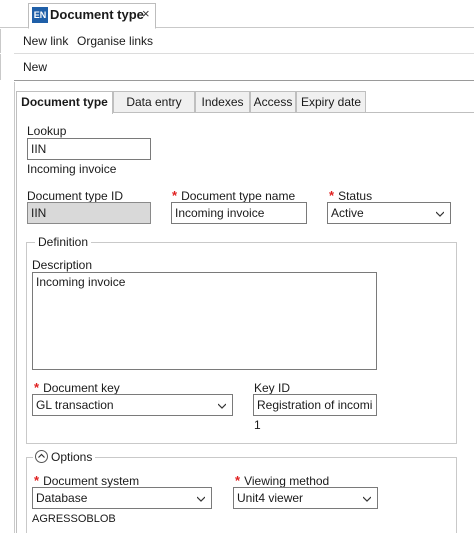  Describe the element at coordinates (81, 388) in the screenshot. I see `document-key-label-text: Document key` at that location.